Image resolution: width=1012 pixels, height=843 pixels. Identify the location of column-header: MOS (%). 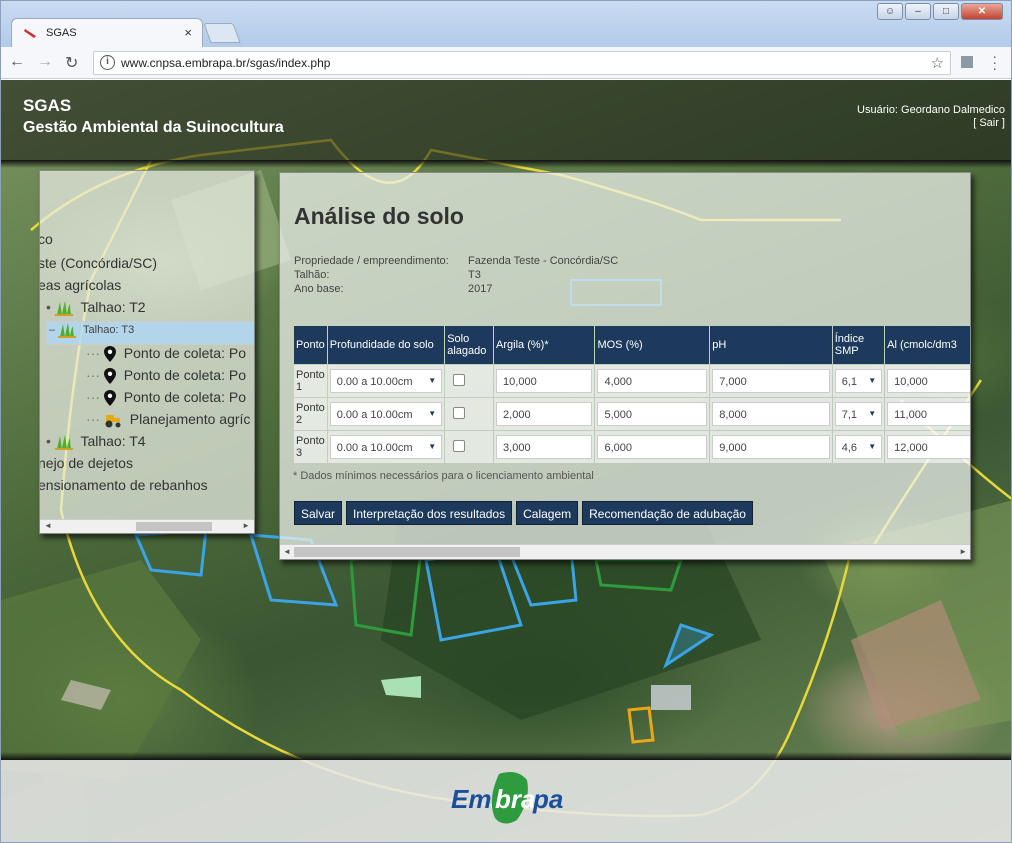
(652, 345).